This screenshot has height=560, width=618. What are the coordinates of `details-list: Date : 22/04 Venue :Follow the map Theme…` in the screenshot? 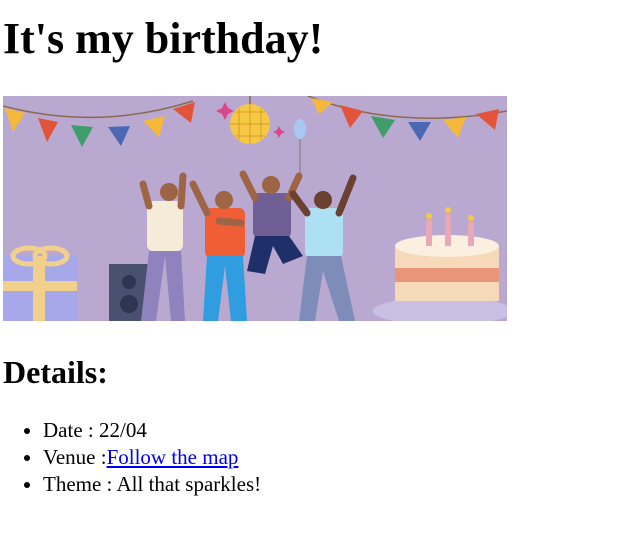 It's located at (309, 457).